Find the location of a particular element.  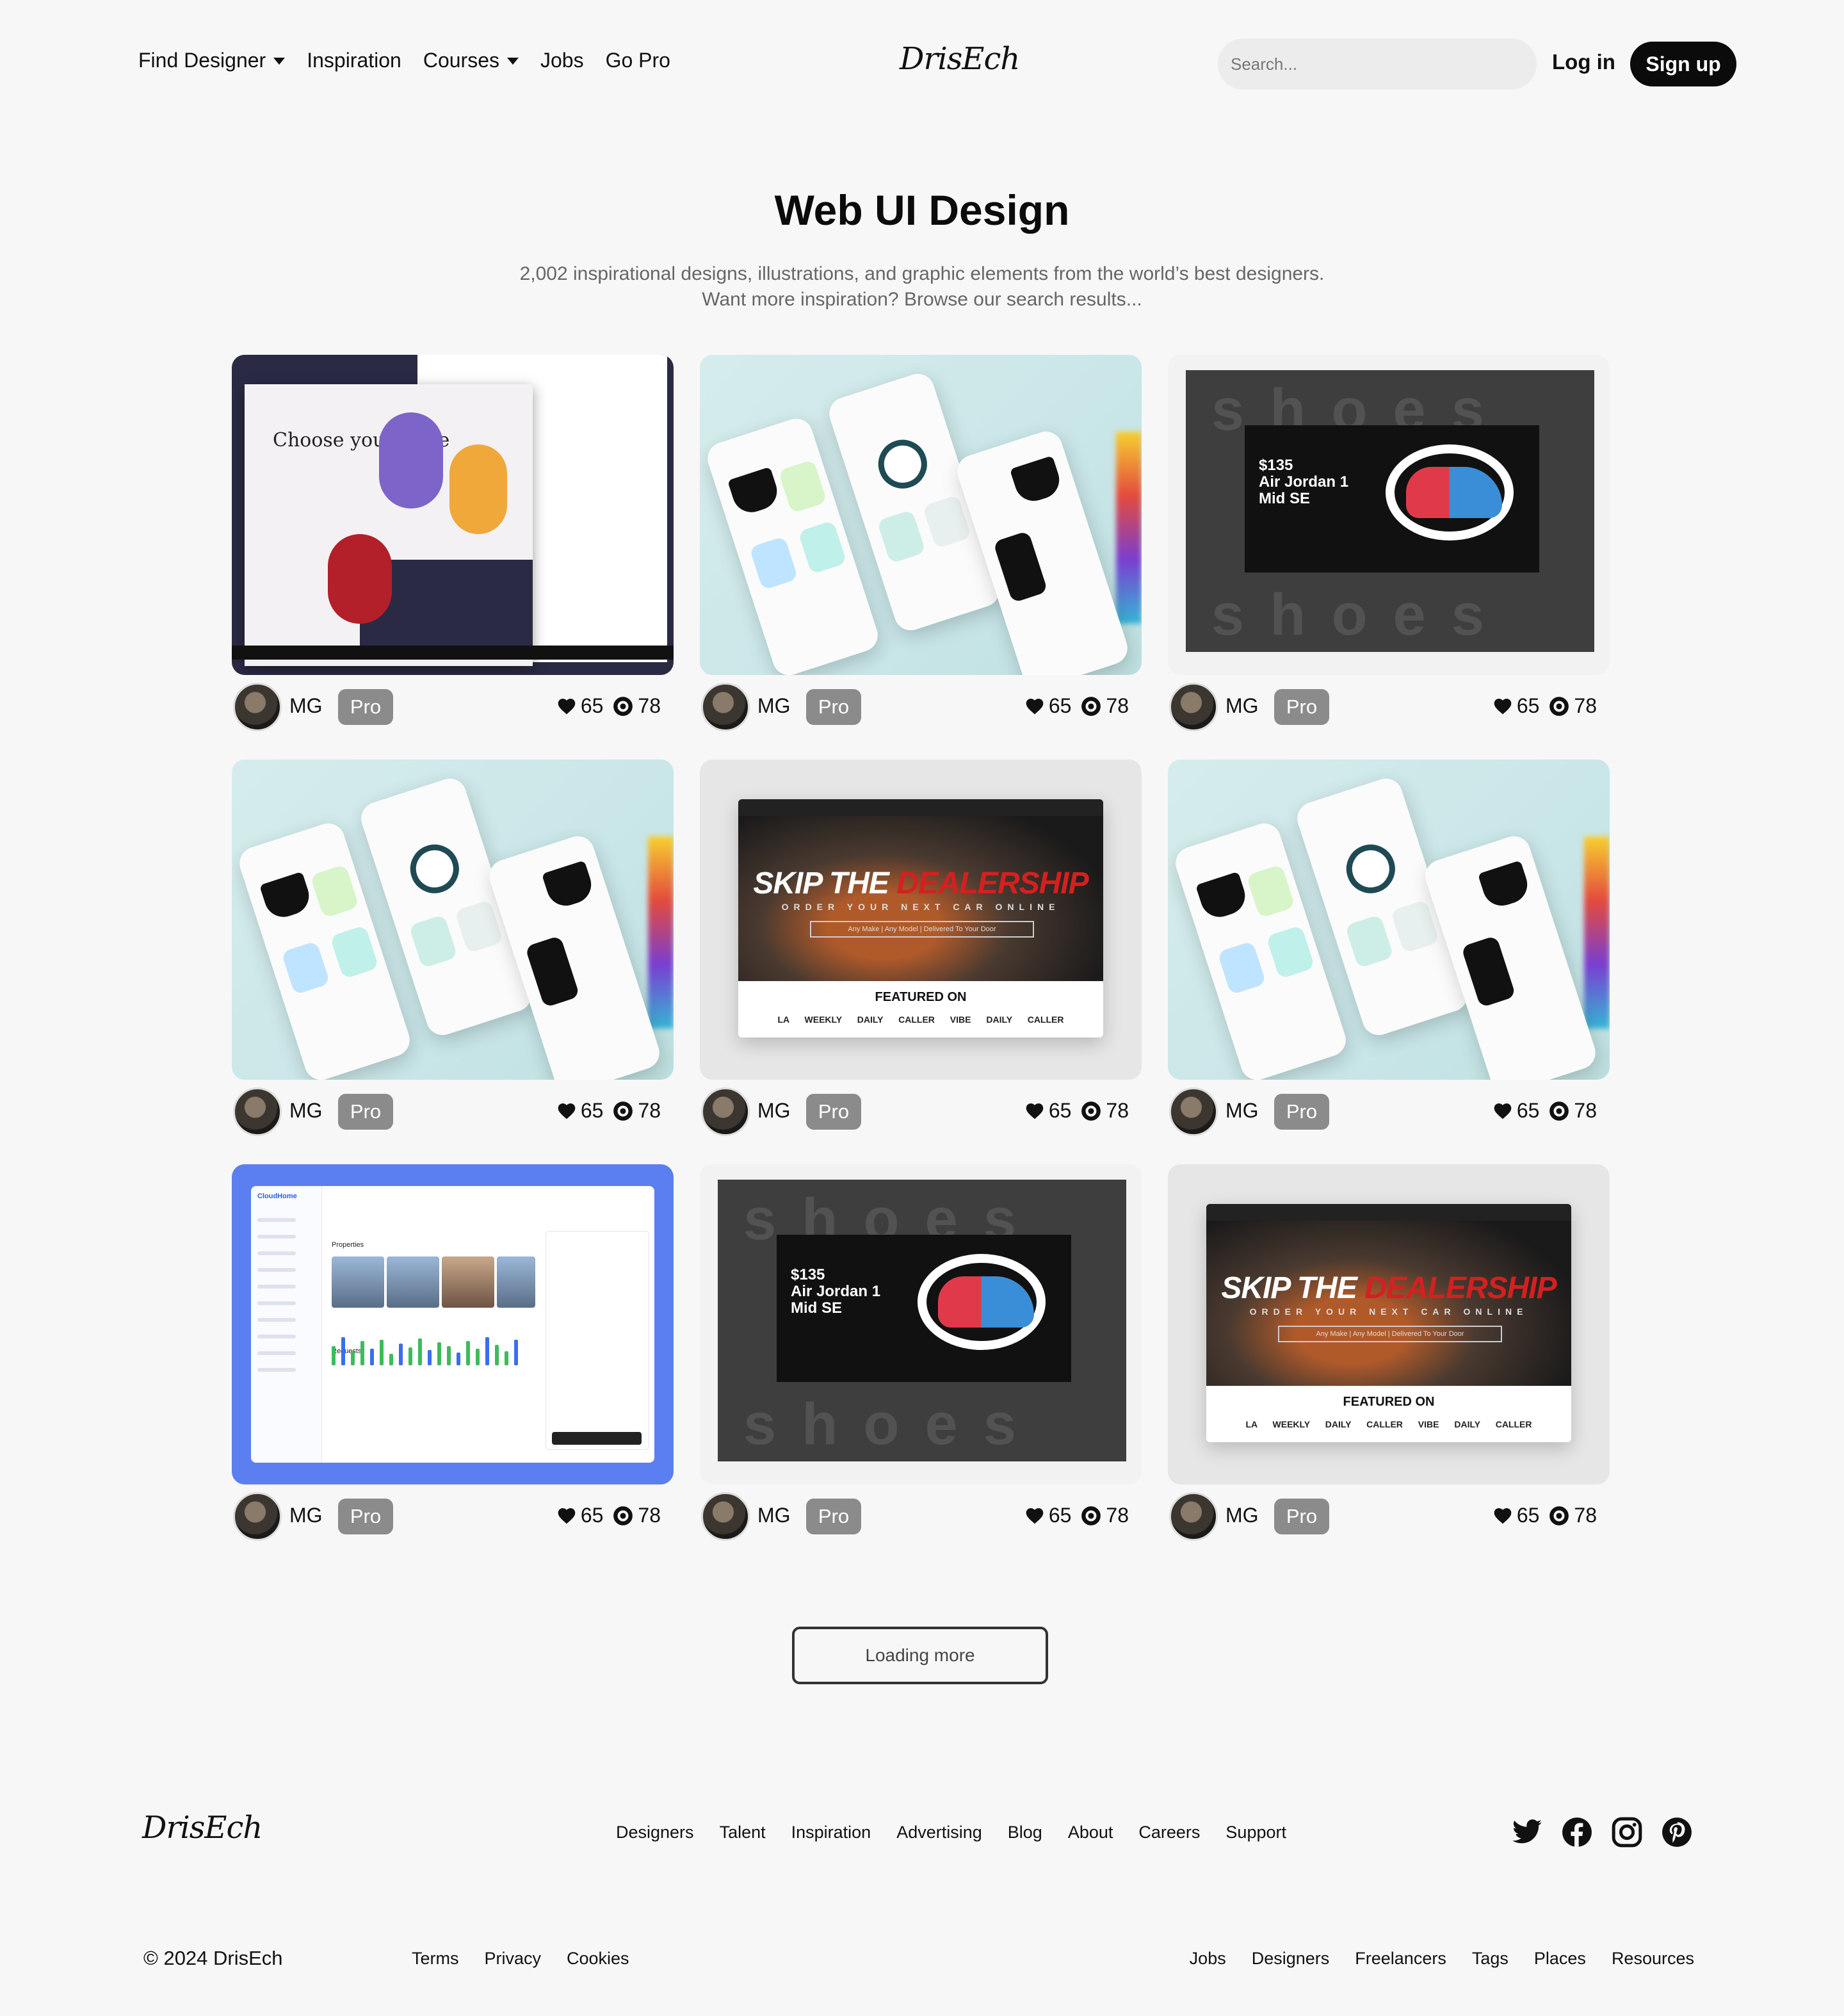

footer-secondary-link: Designers is located at coordinates (1291, 1959).